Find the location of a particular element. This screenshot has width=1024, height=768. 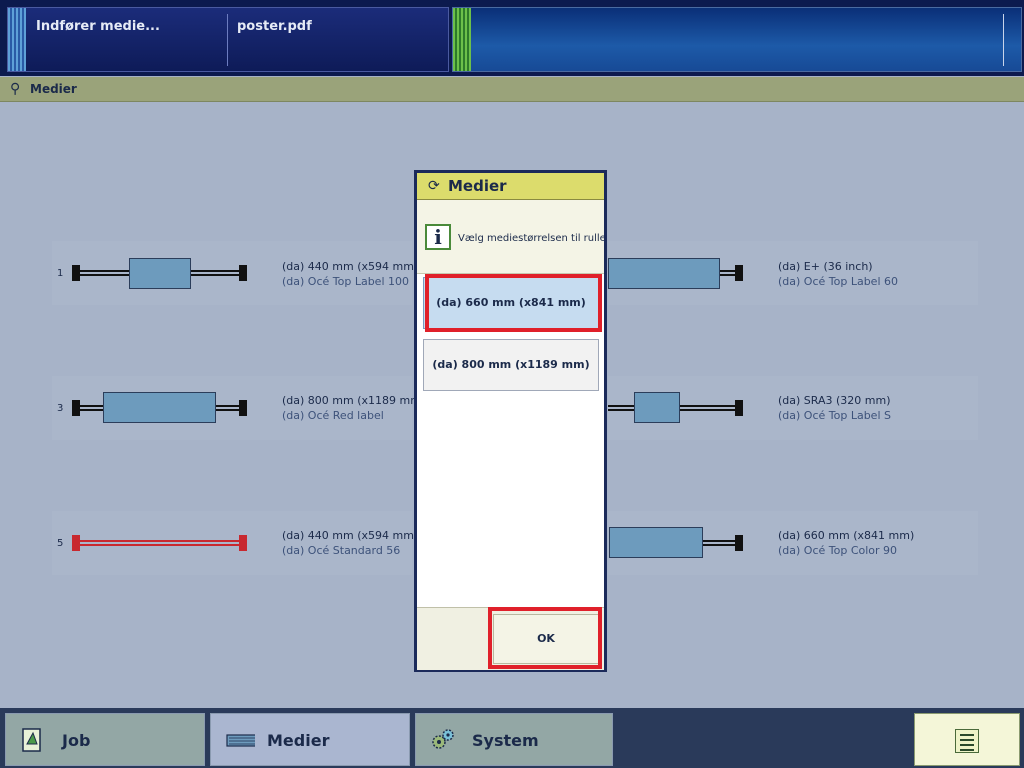

option-label: (da) 800 mm (x1189 mm) is located at coordinates (511, 364).